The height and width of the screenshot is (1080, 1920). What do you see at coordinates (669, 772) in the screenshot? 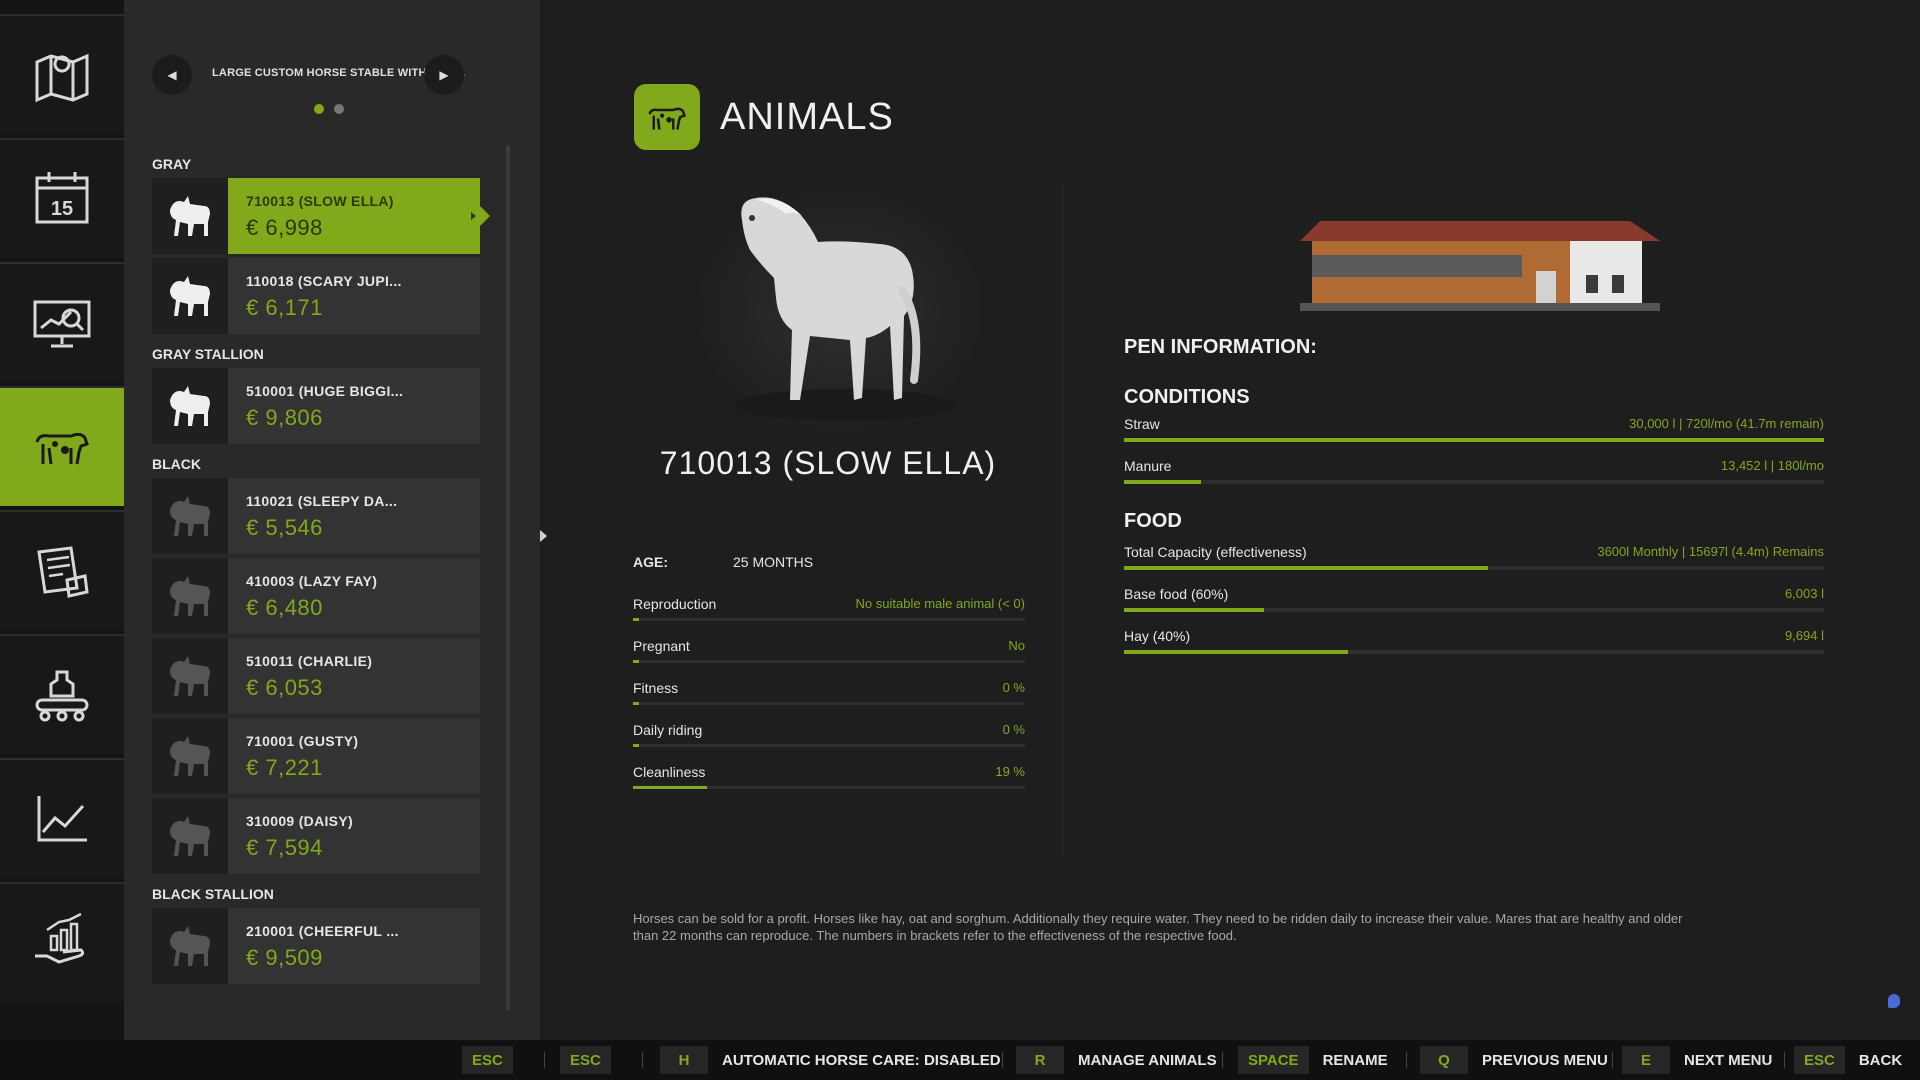
I see `stat-label: Cleanliness` at bounding box center [669, 772].